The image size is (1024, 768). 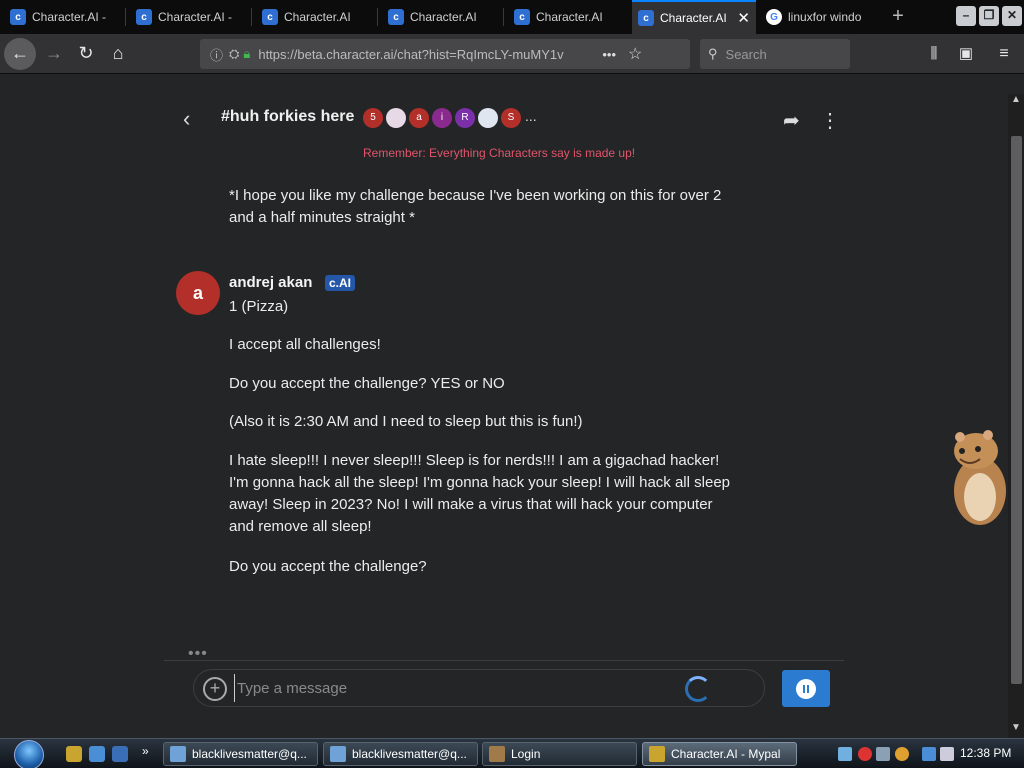 What do you see at coordinates (966, 16) in the screenshot?
I see `minimize-button: –` at bounding box center [966, 16].